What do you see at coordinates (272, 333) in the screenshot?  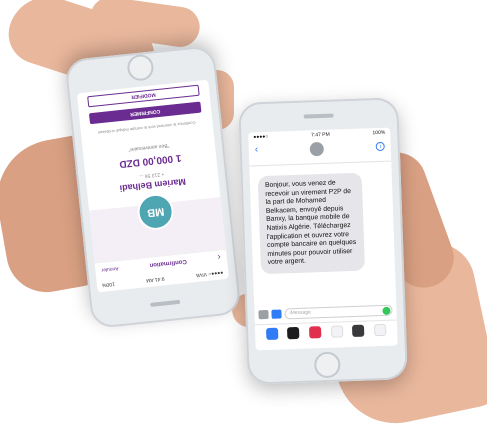 I see `app-store-app-icon` at bounding box center [272, 333].